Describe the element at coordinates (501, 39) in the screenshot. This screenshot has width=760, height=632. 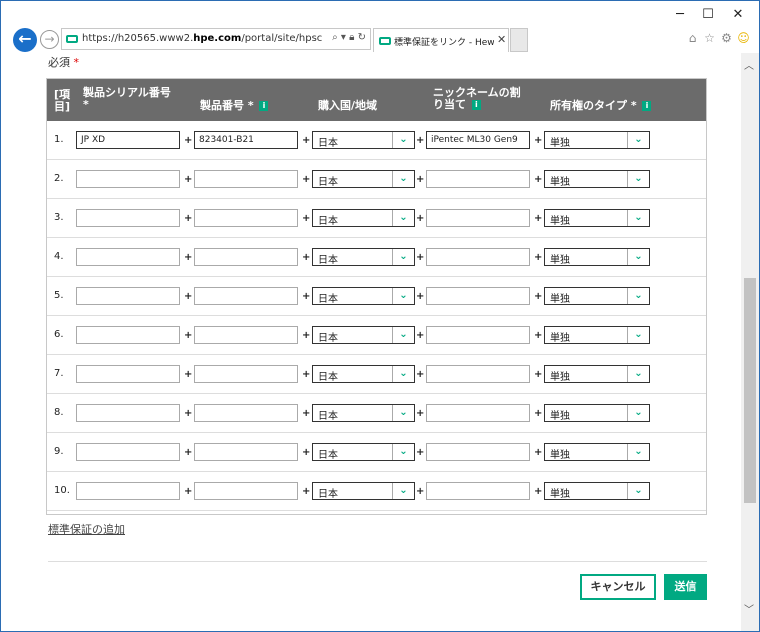
I see `tab-close-icon: ✕` at that location.